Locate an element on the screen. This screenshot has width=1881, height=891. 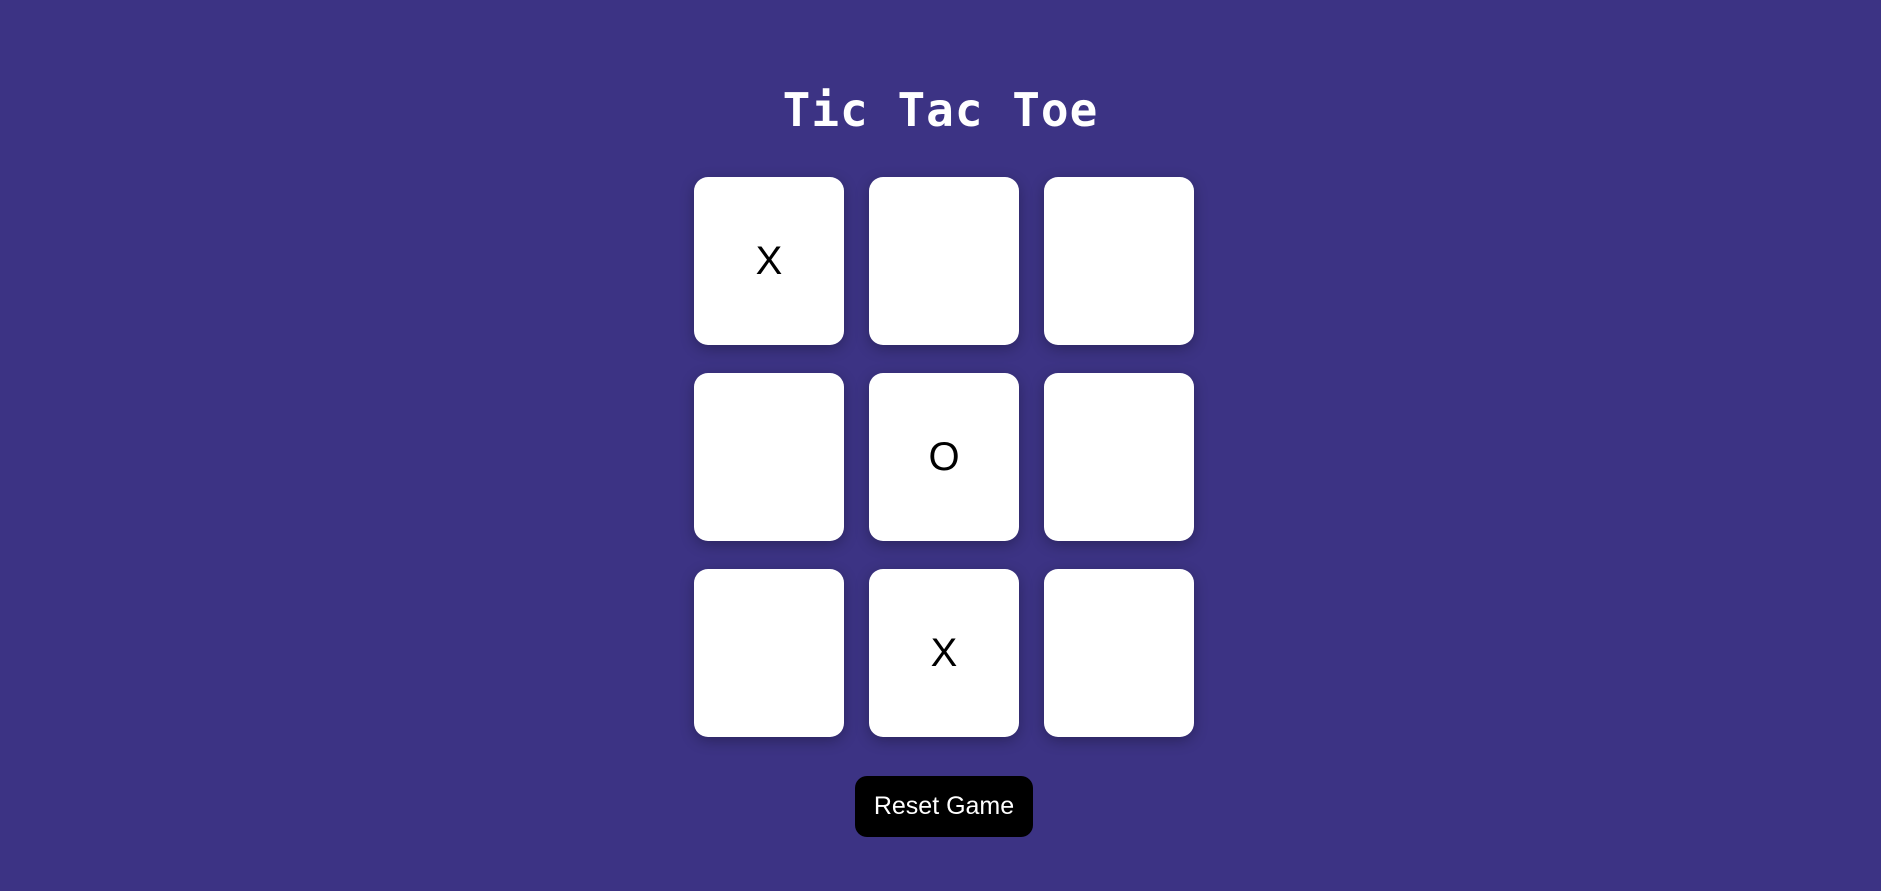
page-title: Tic Tac Toe is located at coordinates (940, 110).